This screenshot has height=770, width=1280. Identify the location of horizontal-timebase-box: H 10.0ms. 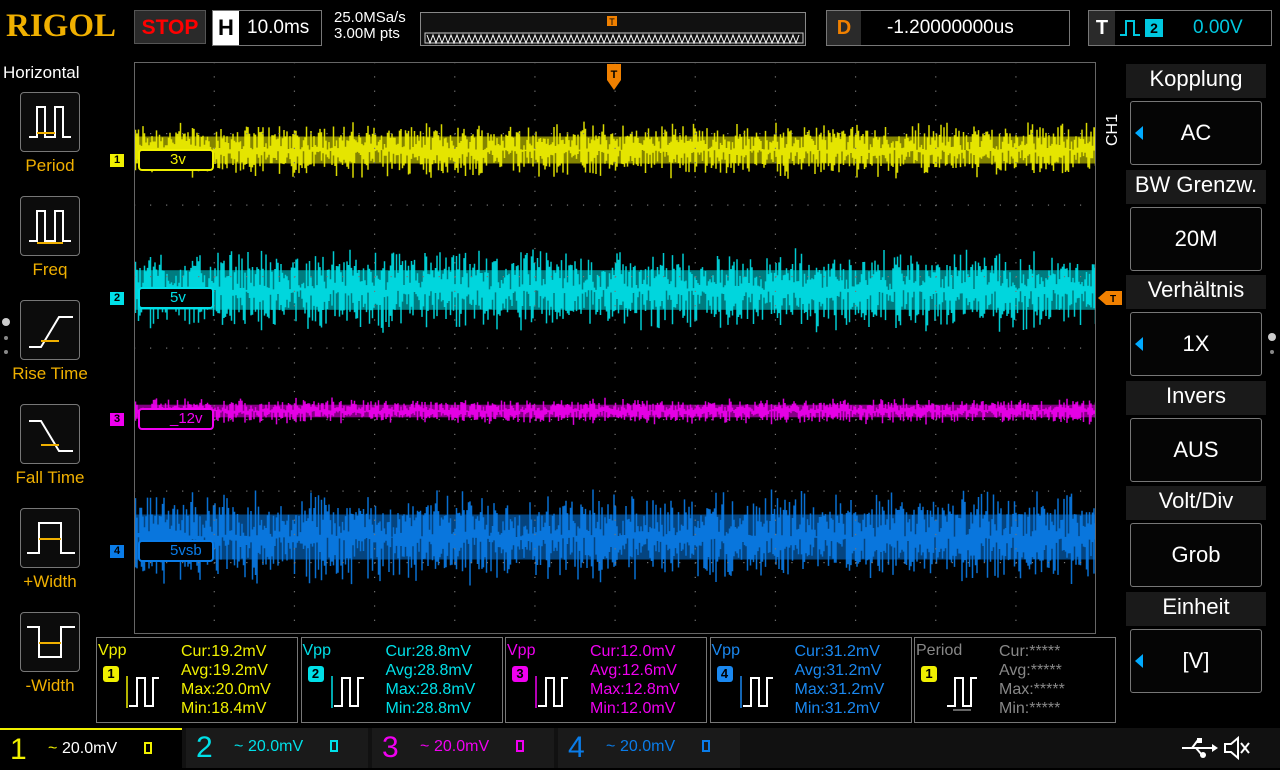
(267, 28).